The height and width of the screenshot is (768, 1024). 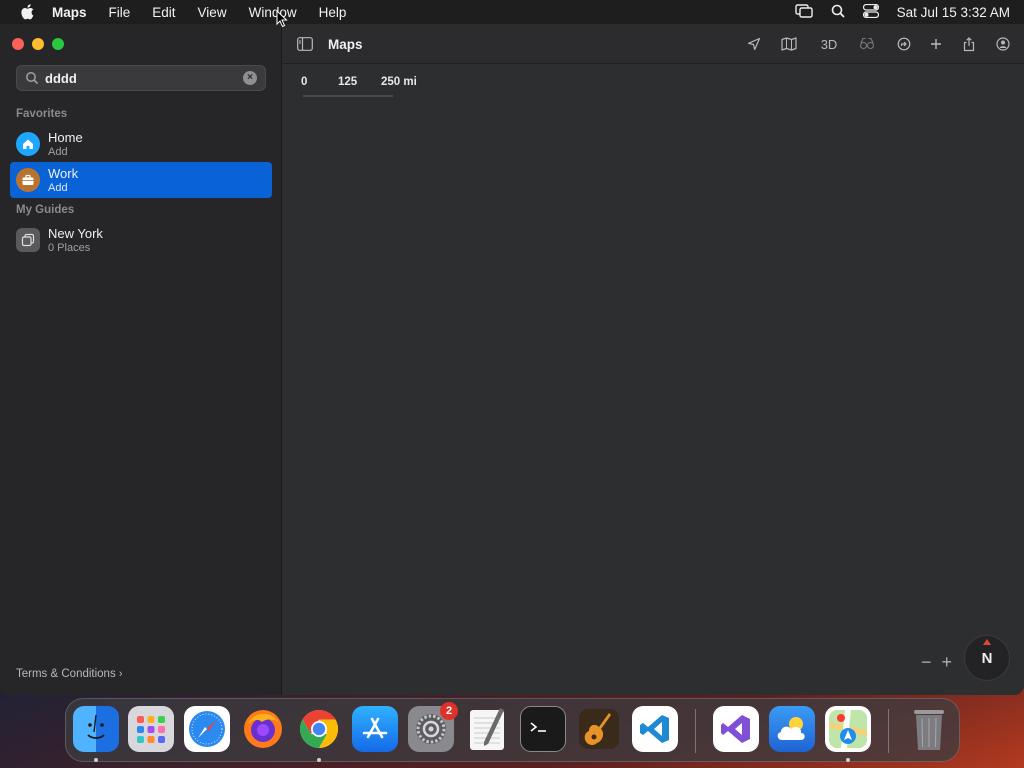 I want to click on menu-edit: Edit, so click(x=163, y=12).